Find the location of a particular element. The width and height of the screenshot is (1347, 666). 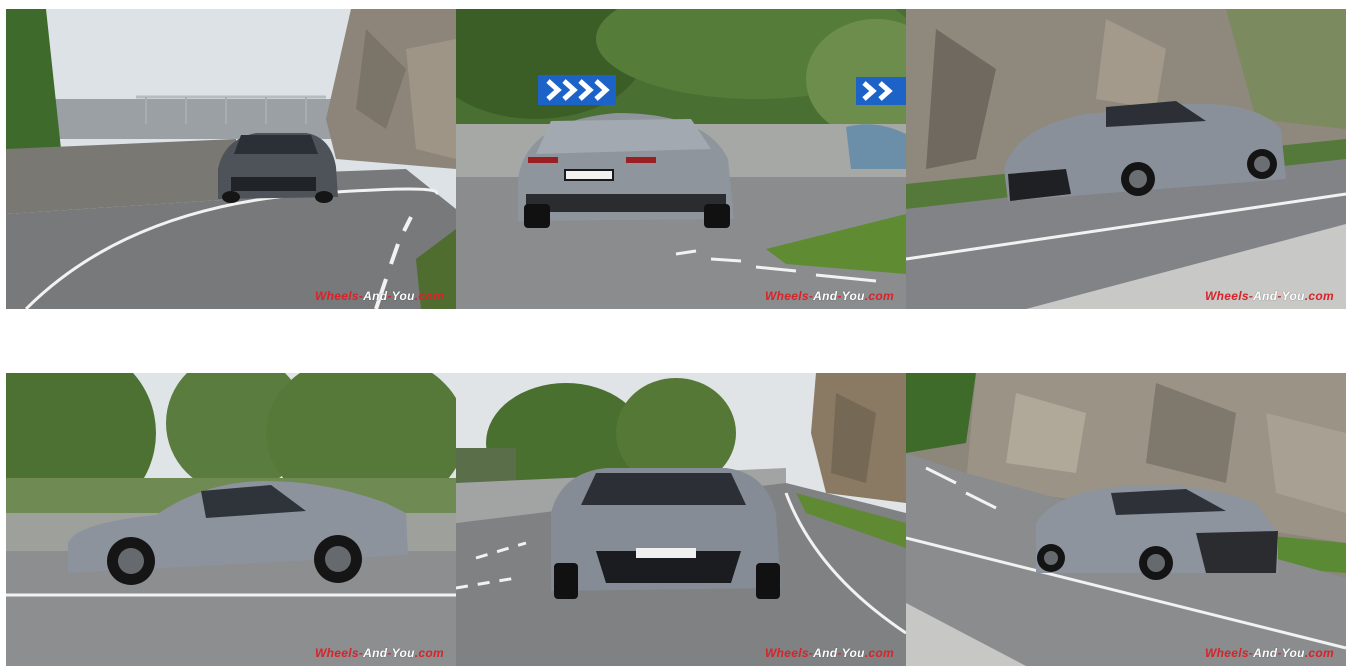

photo-4-scene is located at coordinates (231, 519).